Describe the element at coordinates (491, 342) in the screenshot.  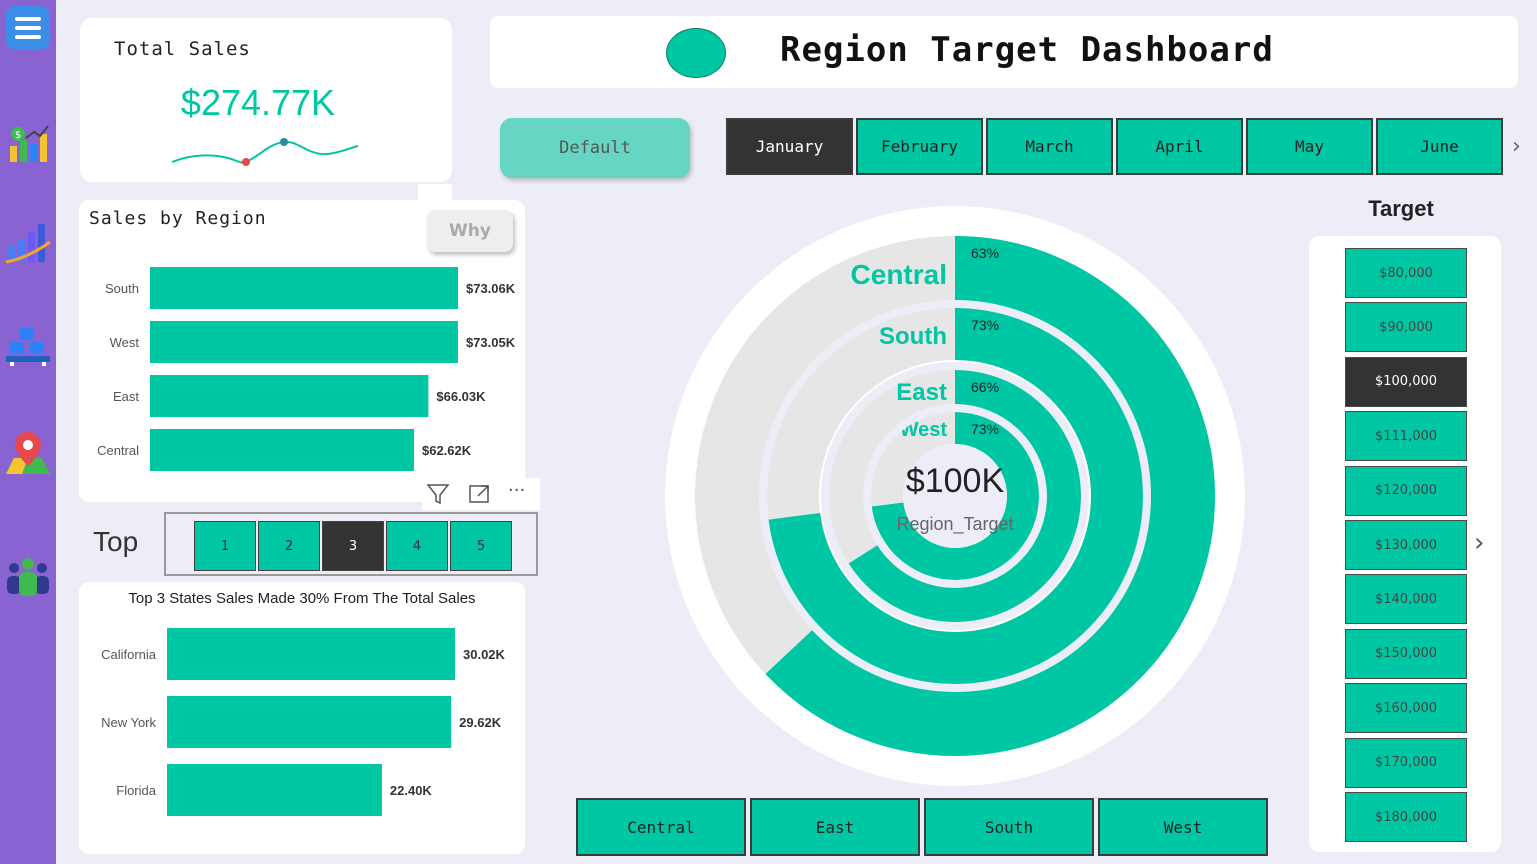
I see `bar-value-label: $73.05K` at that location.